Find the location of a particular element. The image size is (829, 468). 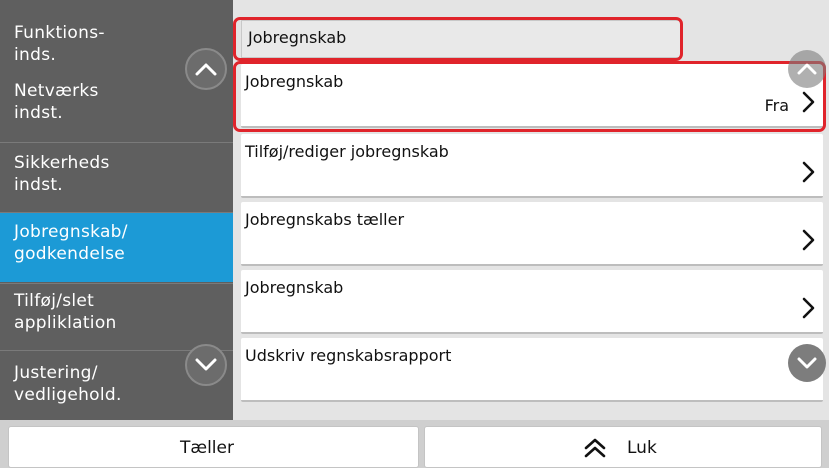

bottom-bar: Tæller Luk is located at coordinates (414, 444).